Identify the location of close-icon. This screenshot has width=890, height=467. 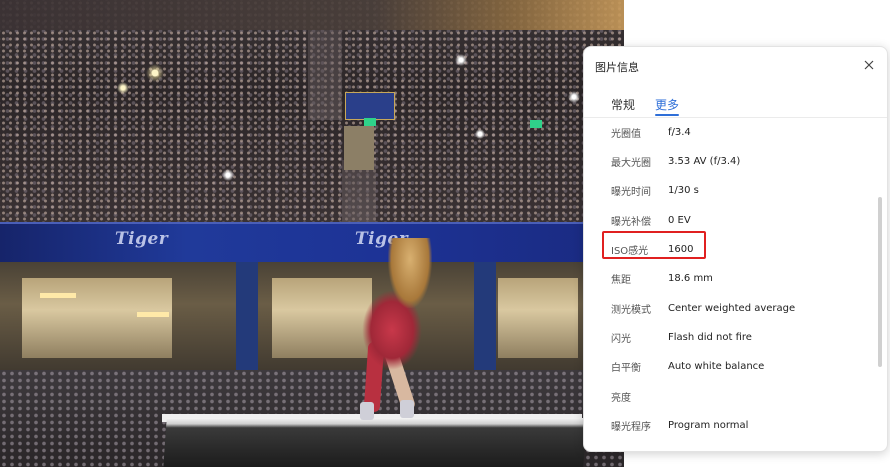
(869, 65).